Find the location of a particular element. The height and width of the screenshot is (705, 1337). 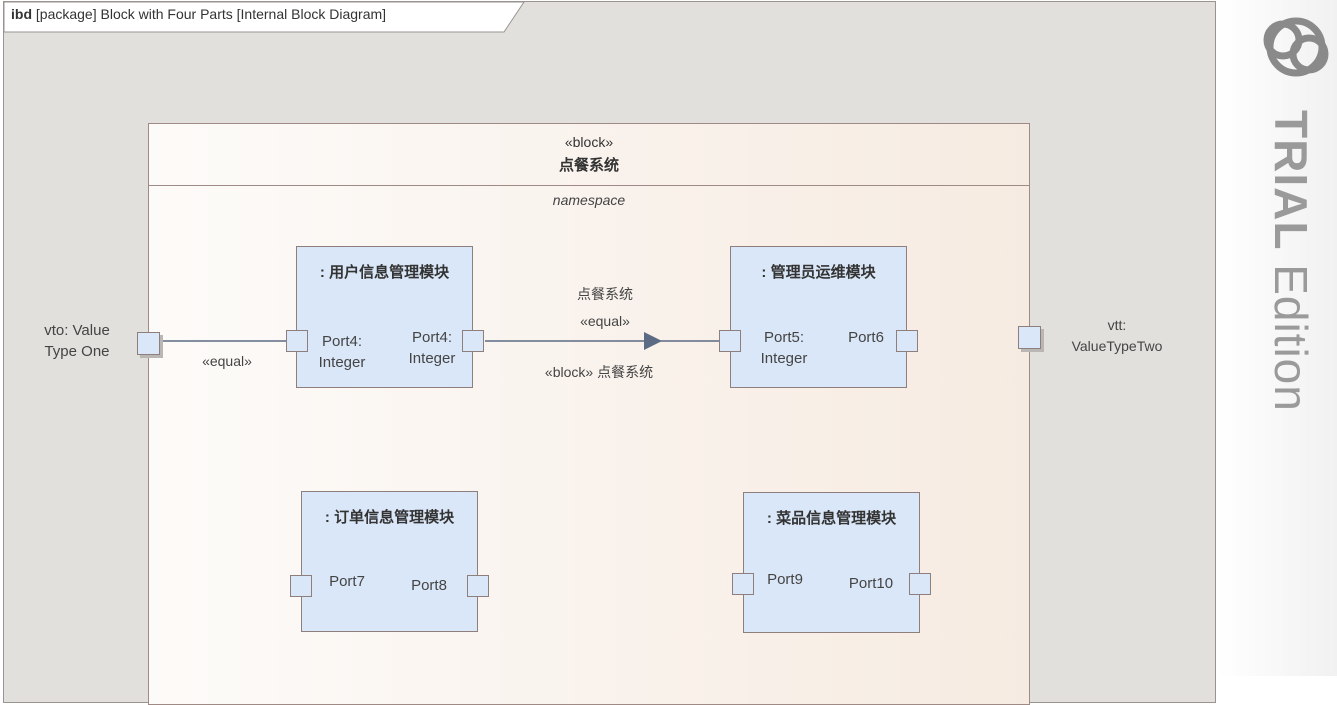

trial-logo-icon is located at coordinates (1296, 47).